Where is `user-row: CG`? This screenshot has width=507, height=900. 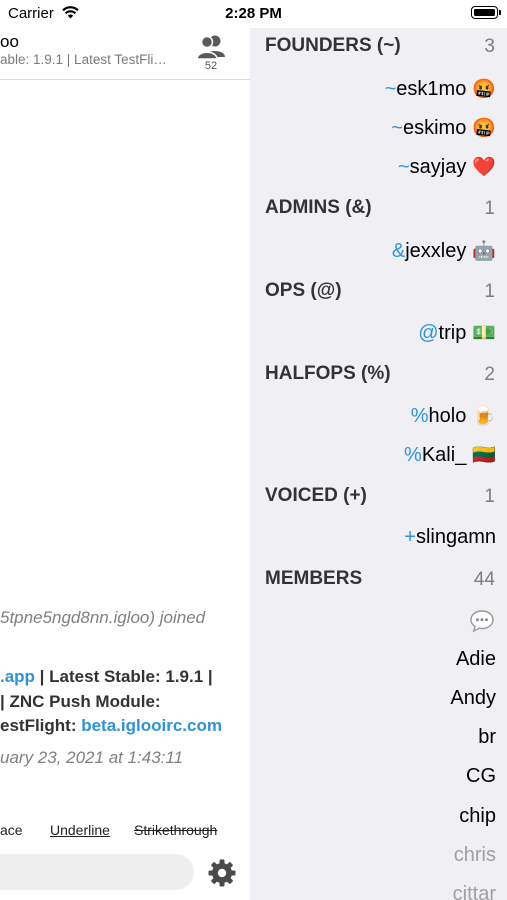 user-row: CG is located at coordinates (481, 776).